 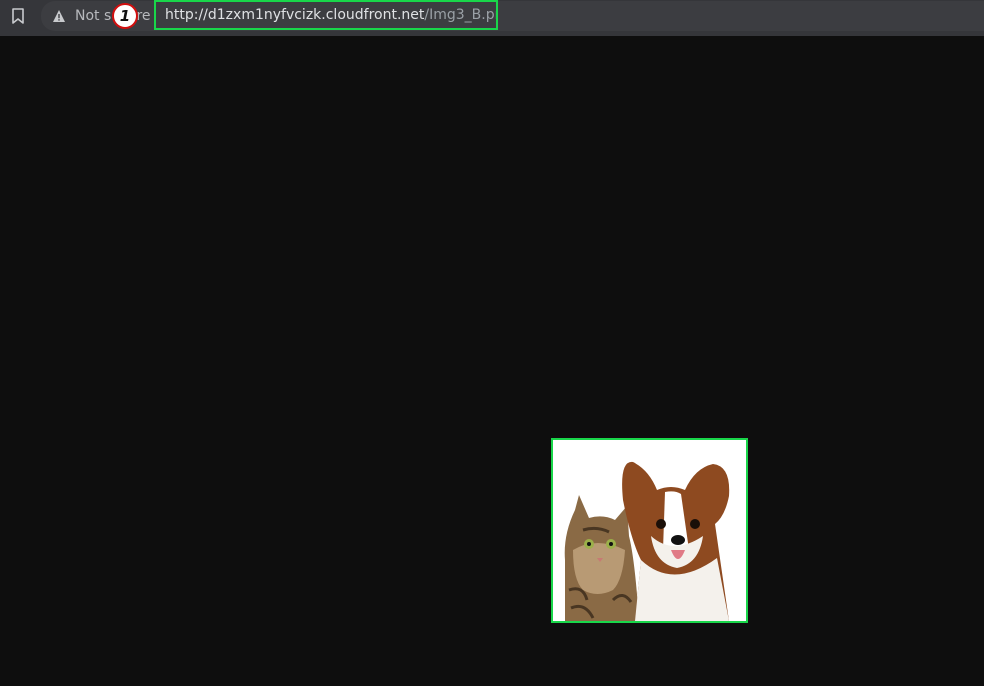 I want to click on url-path: /Img3_B.png, so click(x=460, y=15).